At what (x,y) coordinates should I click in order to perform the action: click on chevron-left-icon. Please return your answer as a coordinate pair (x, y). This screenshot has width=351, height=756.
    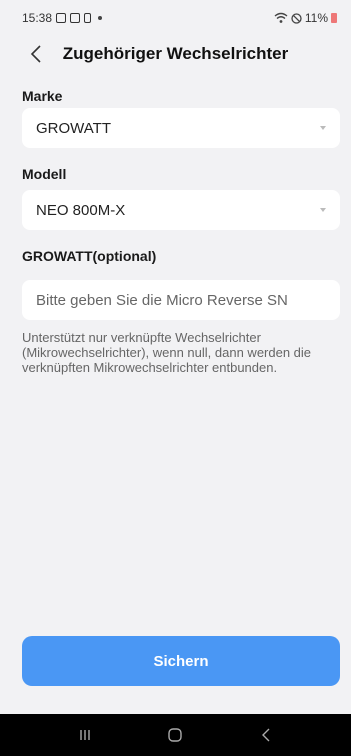
    Looking at the image, I should click on (36, 54).